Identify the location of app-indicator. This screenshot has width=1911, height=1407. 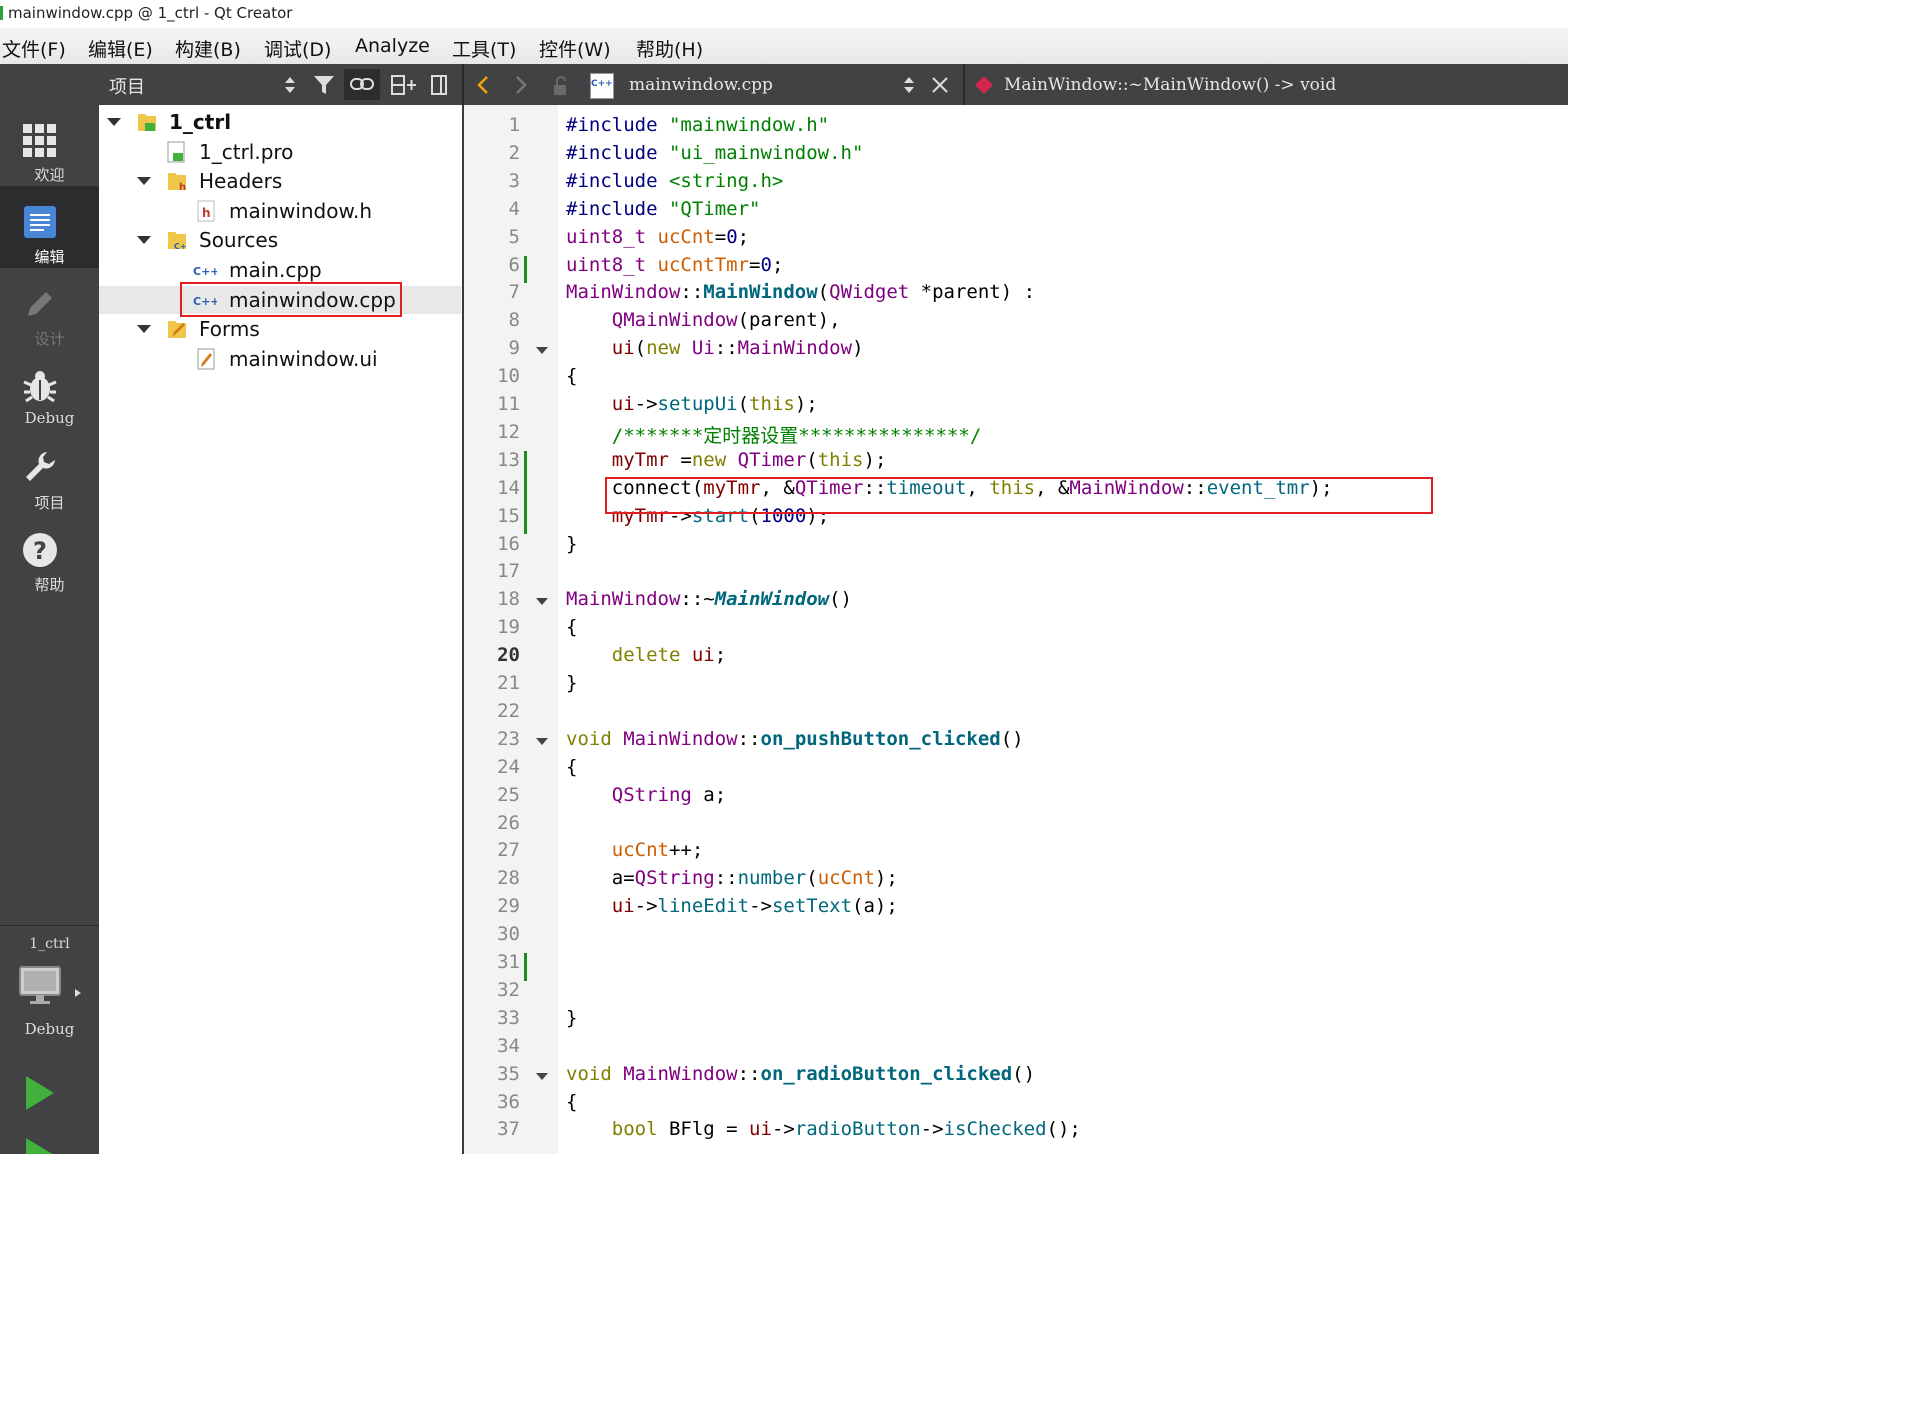
(1, 13).